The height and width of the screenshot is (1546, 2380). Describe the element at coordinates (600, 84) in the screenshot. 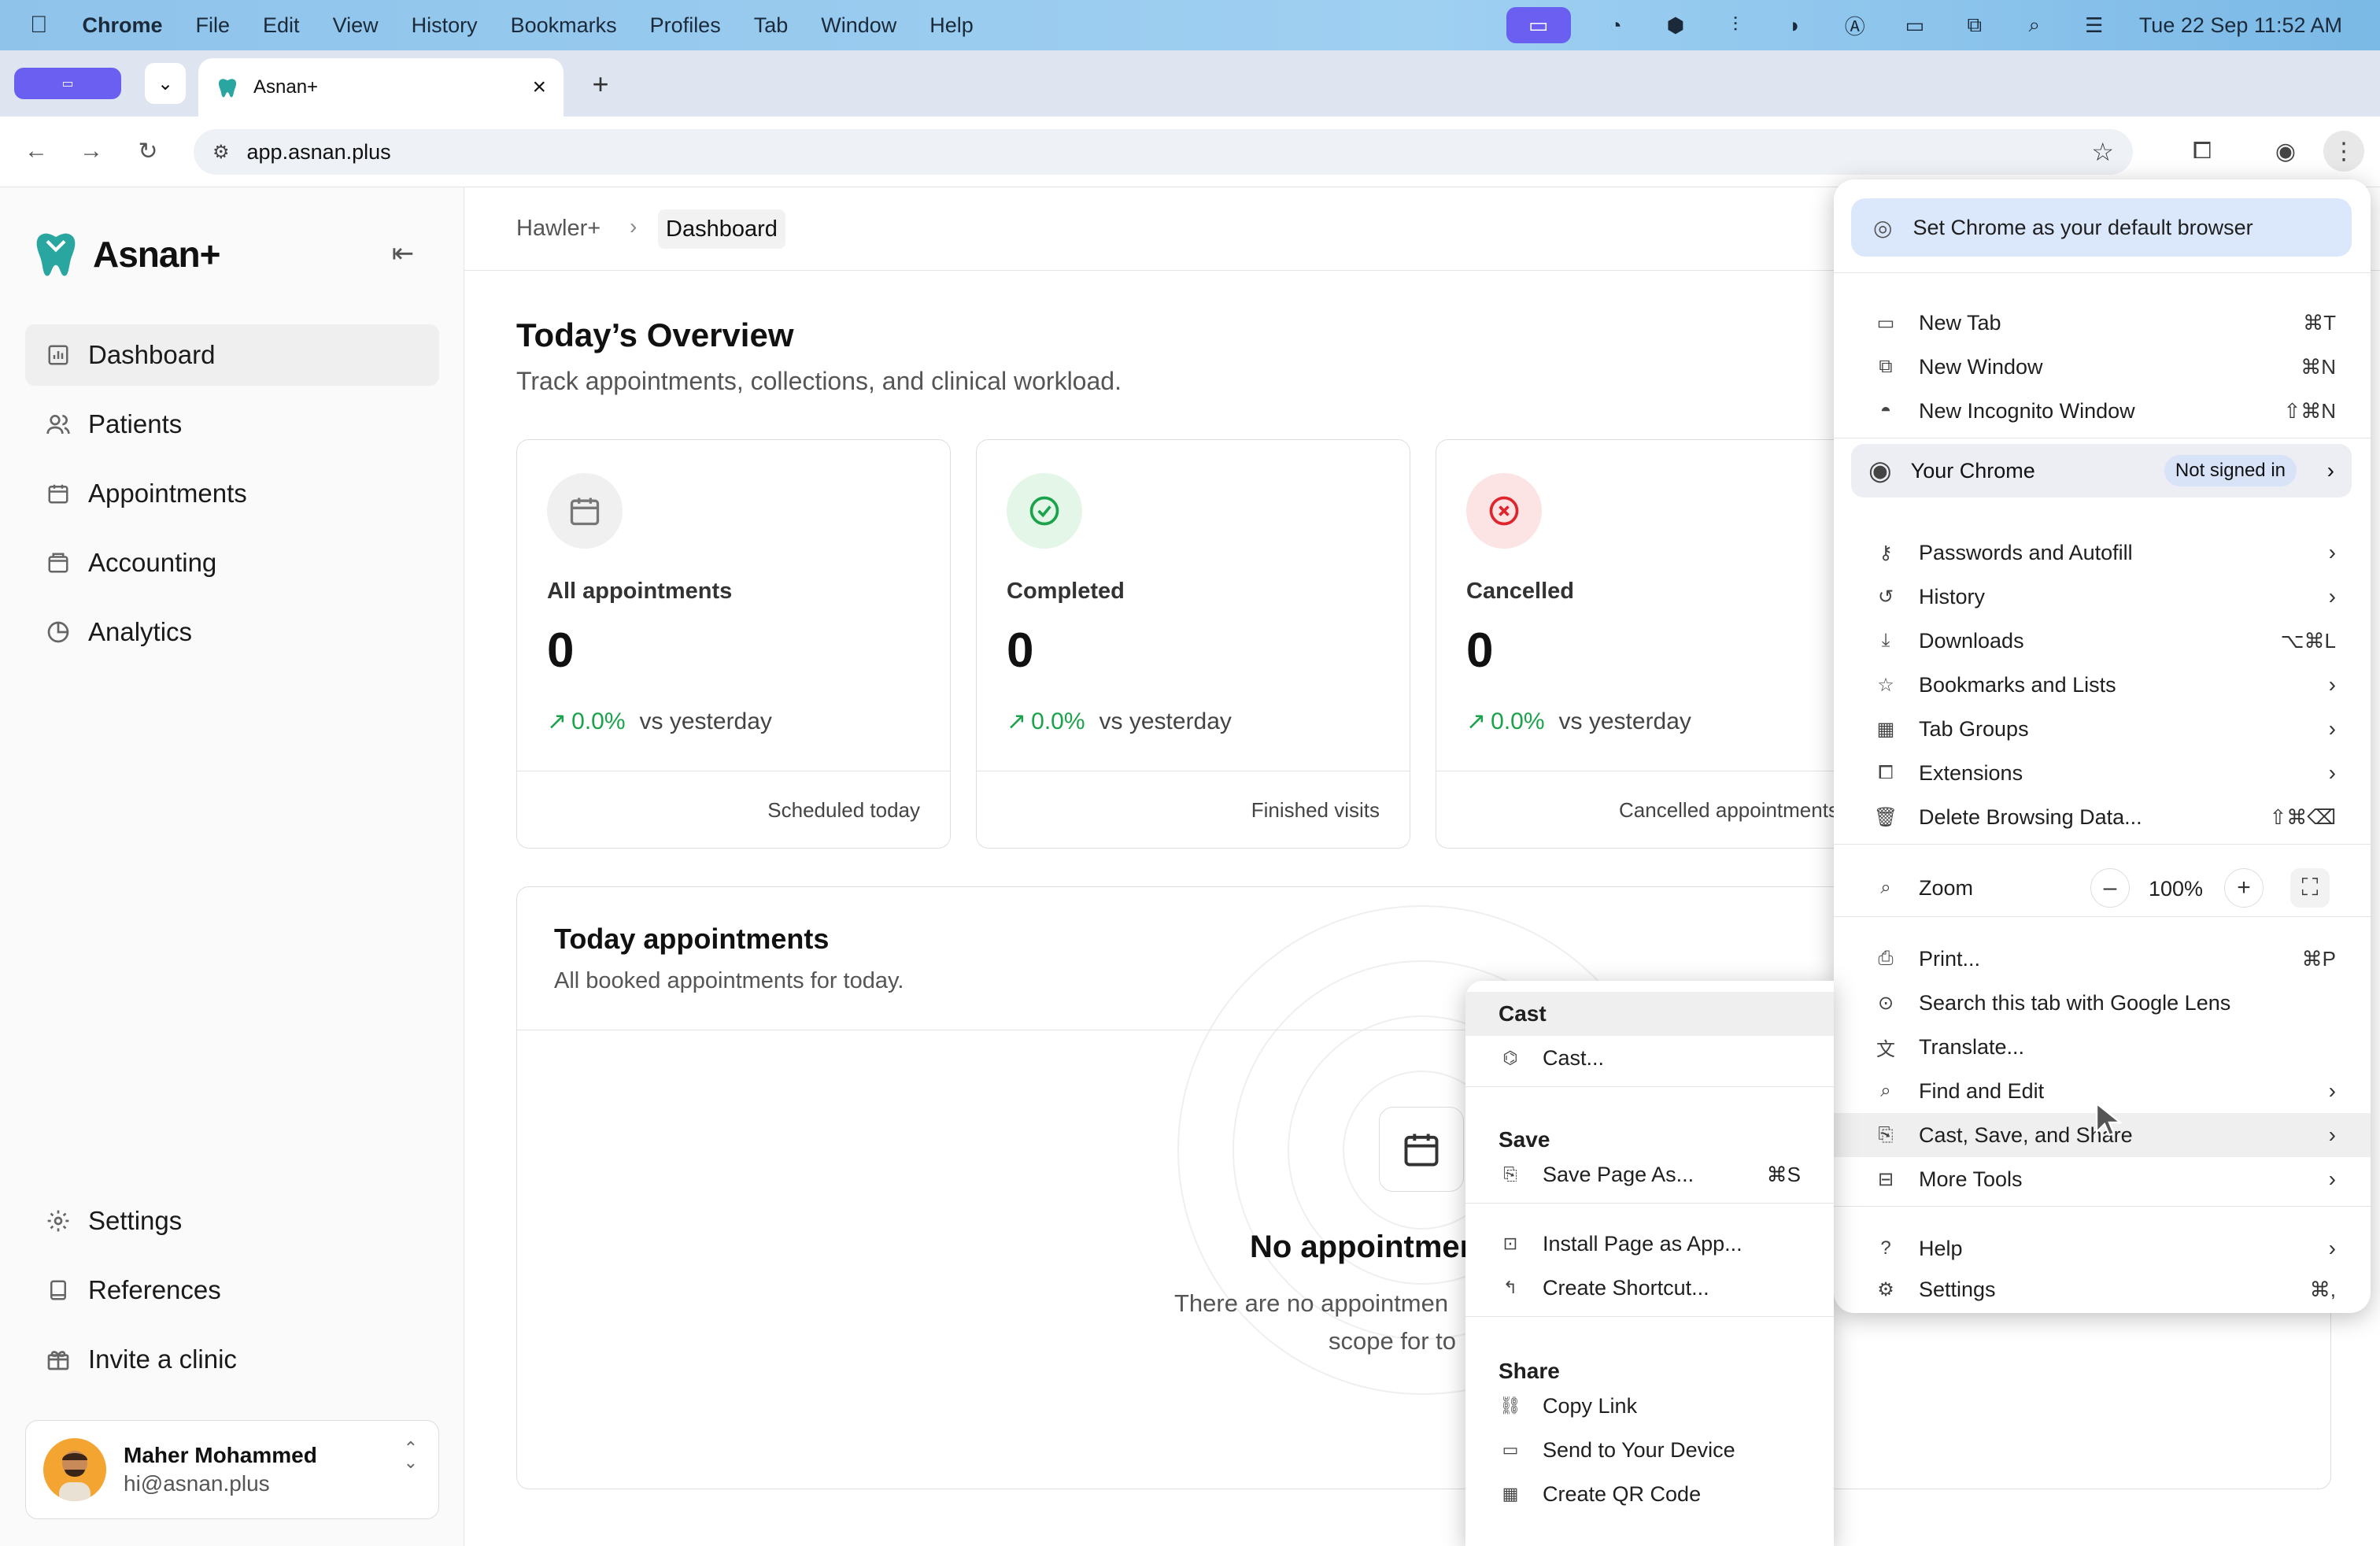

I see `new-tab-plus-icon: +` at that location.